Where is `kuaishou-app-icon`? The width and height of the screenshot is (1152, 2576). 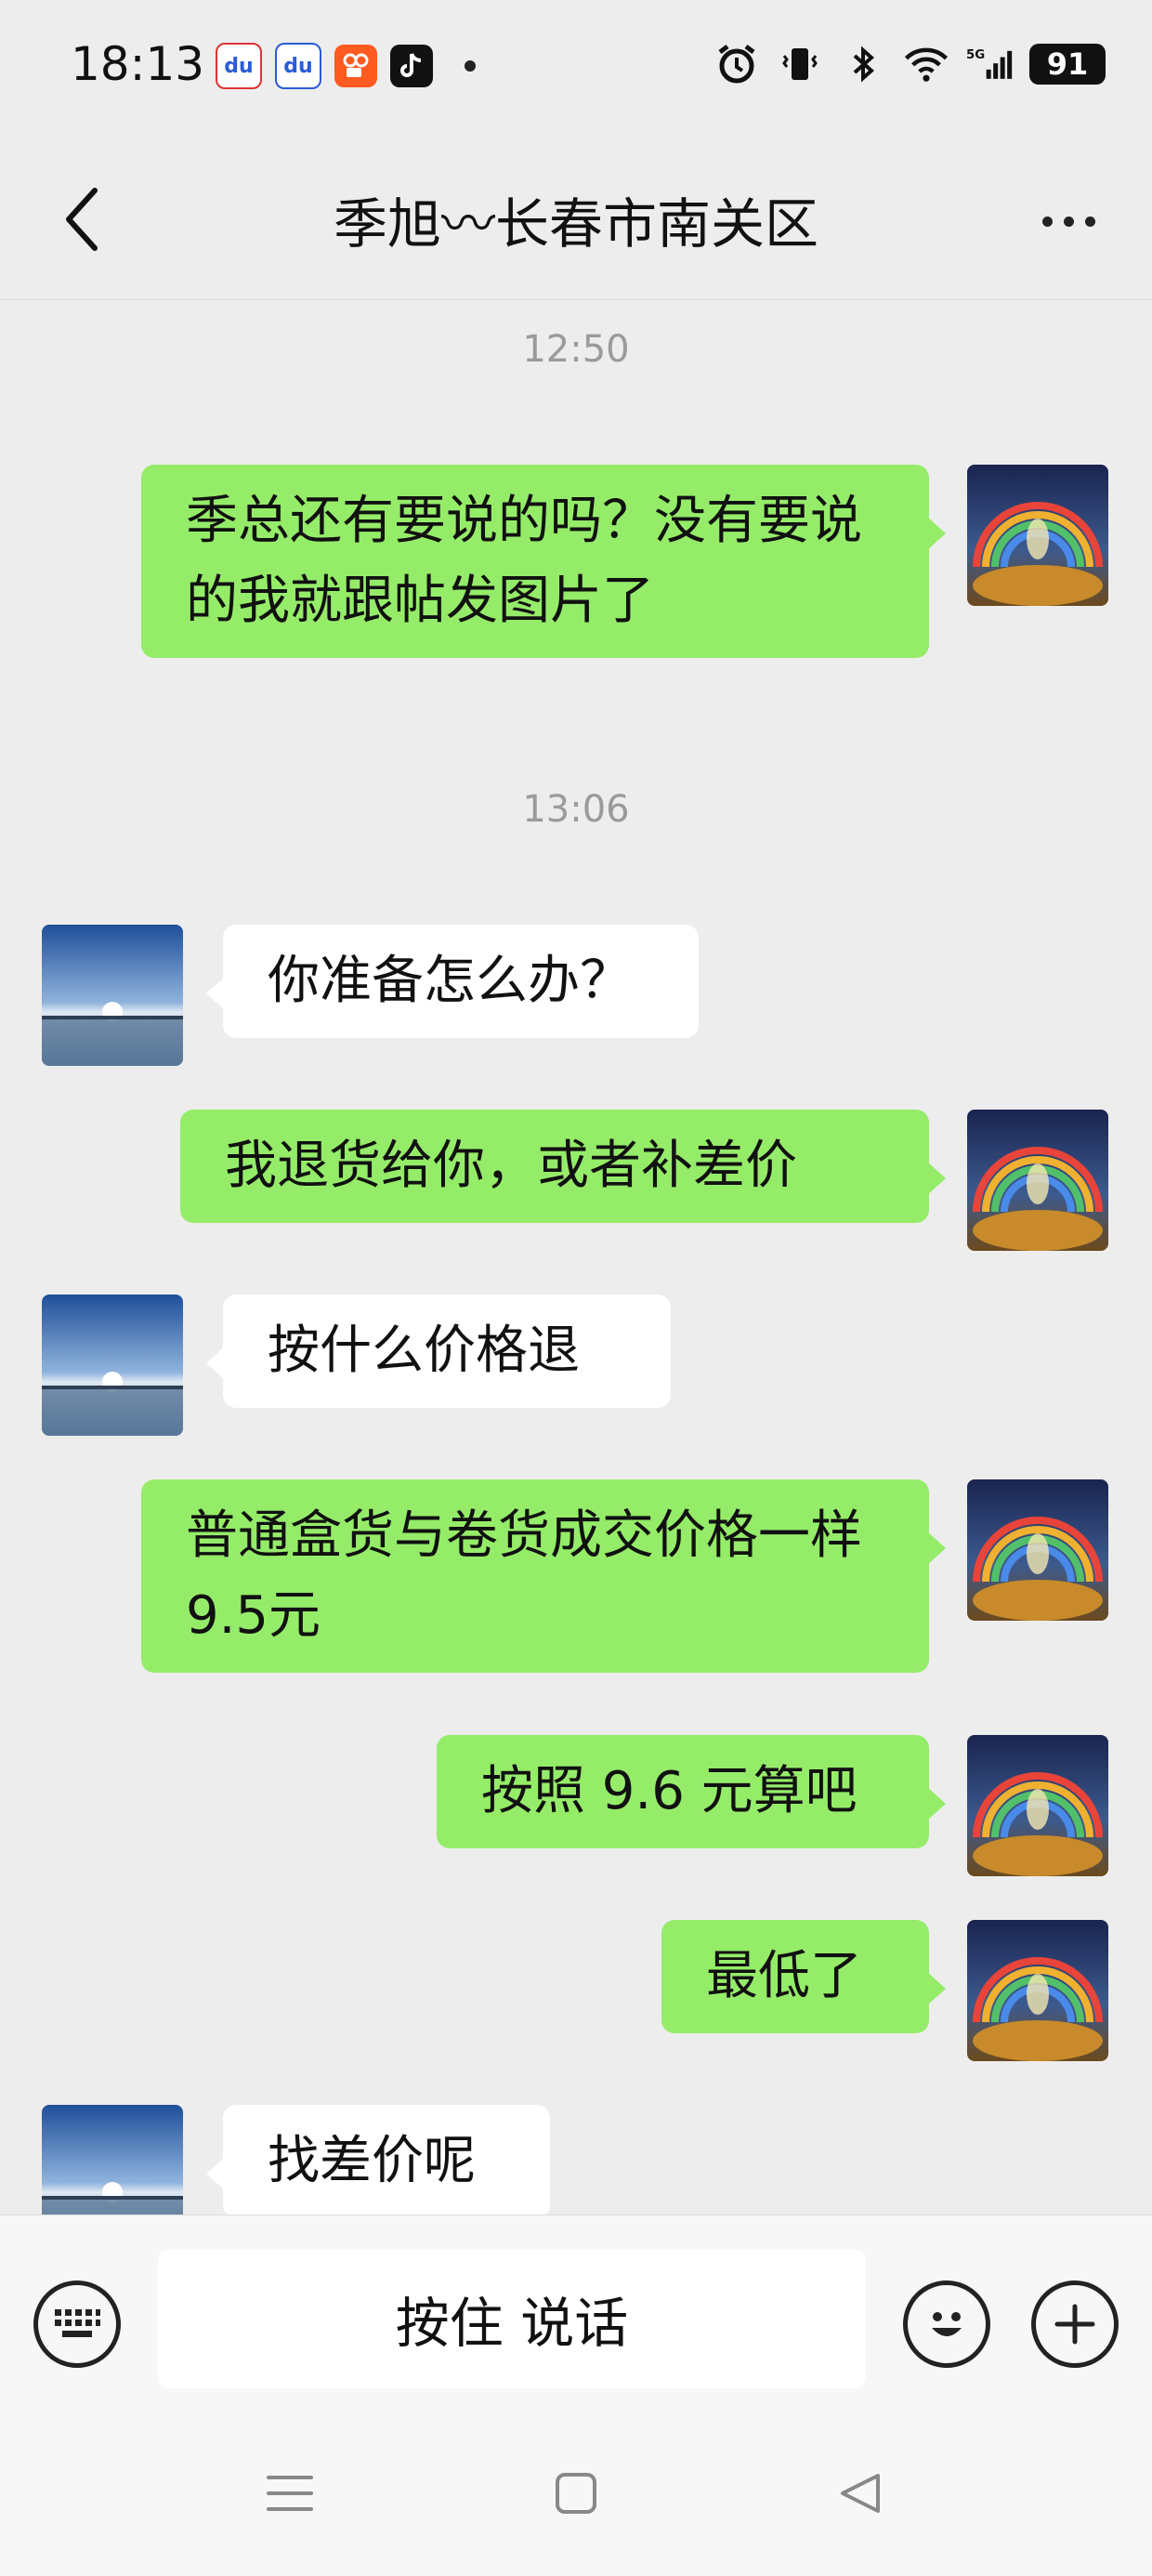 kuaishou-app-icon is located at coordinates (355, 66).